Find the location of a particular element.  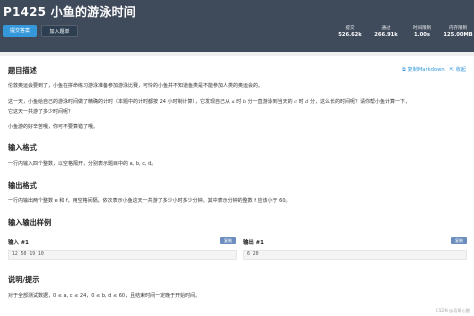

collapse-button: ⇱ 收起 is located at coordinates (458, 70).